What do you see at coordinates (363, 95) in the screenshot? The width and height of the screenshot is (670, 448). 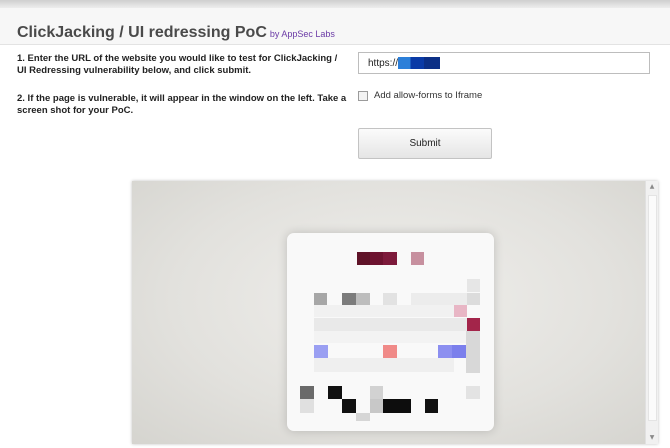 I see `allow-forms-checkbox` at bounding box center [363, 95].